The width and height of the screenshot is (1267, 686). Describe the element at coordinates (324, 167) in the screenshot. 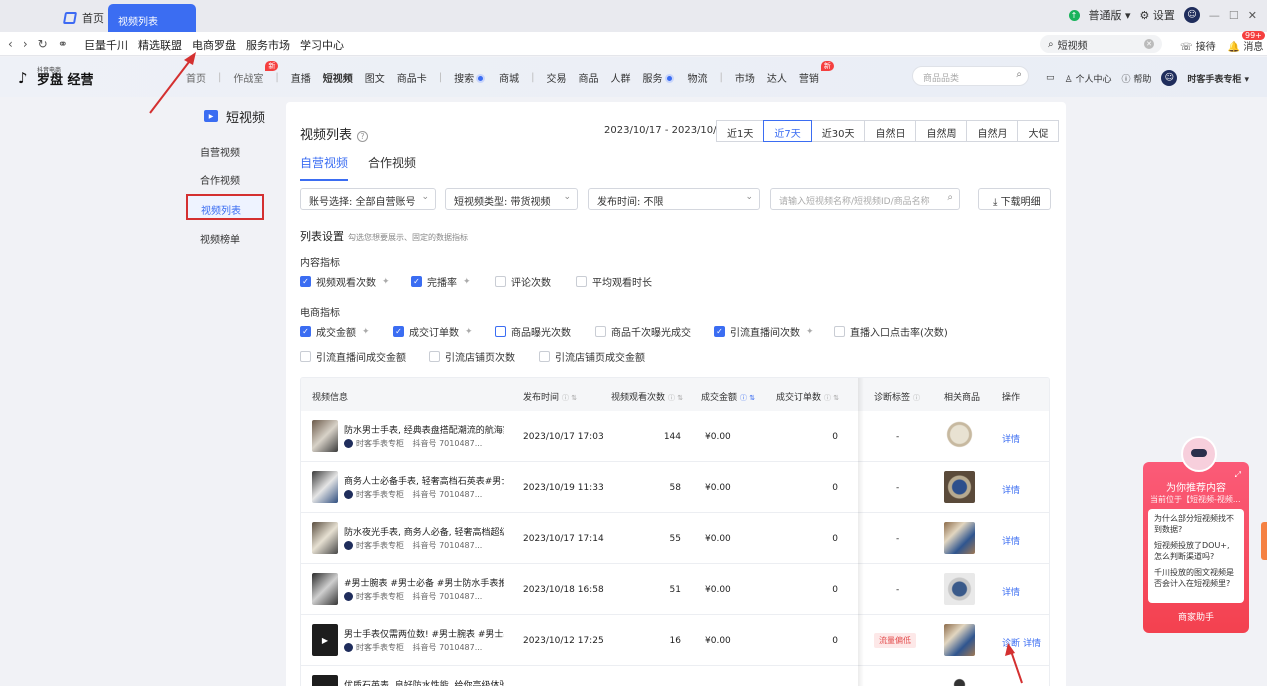

I see `tab-own-videos: 自营视频` at that location.